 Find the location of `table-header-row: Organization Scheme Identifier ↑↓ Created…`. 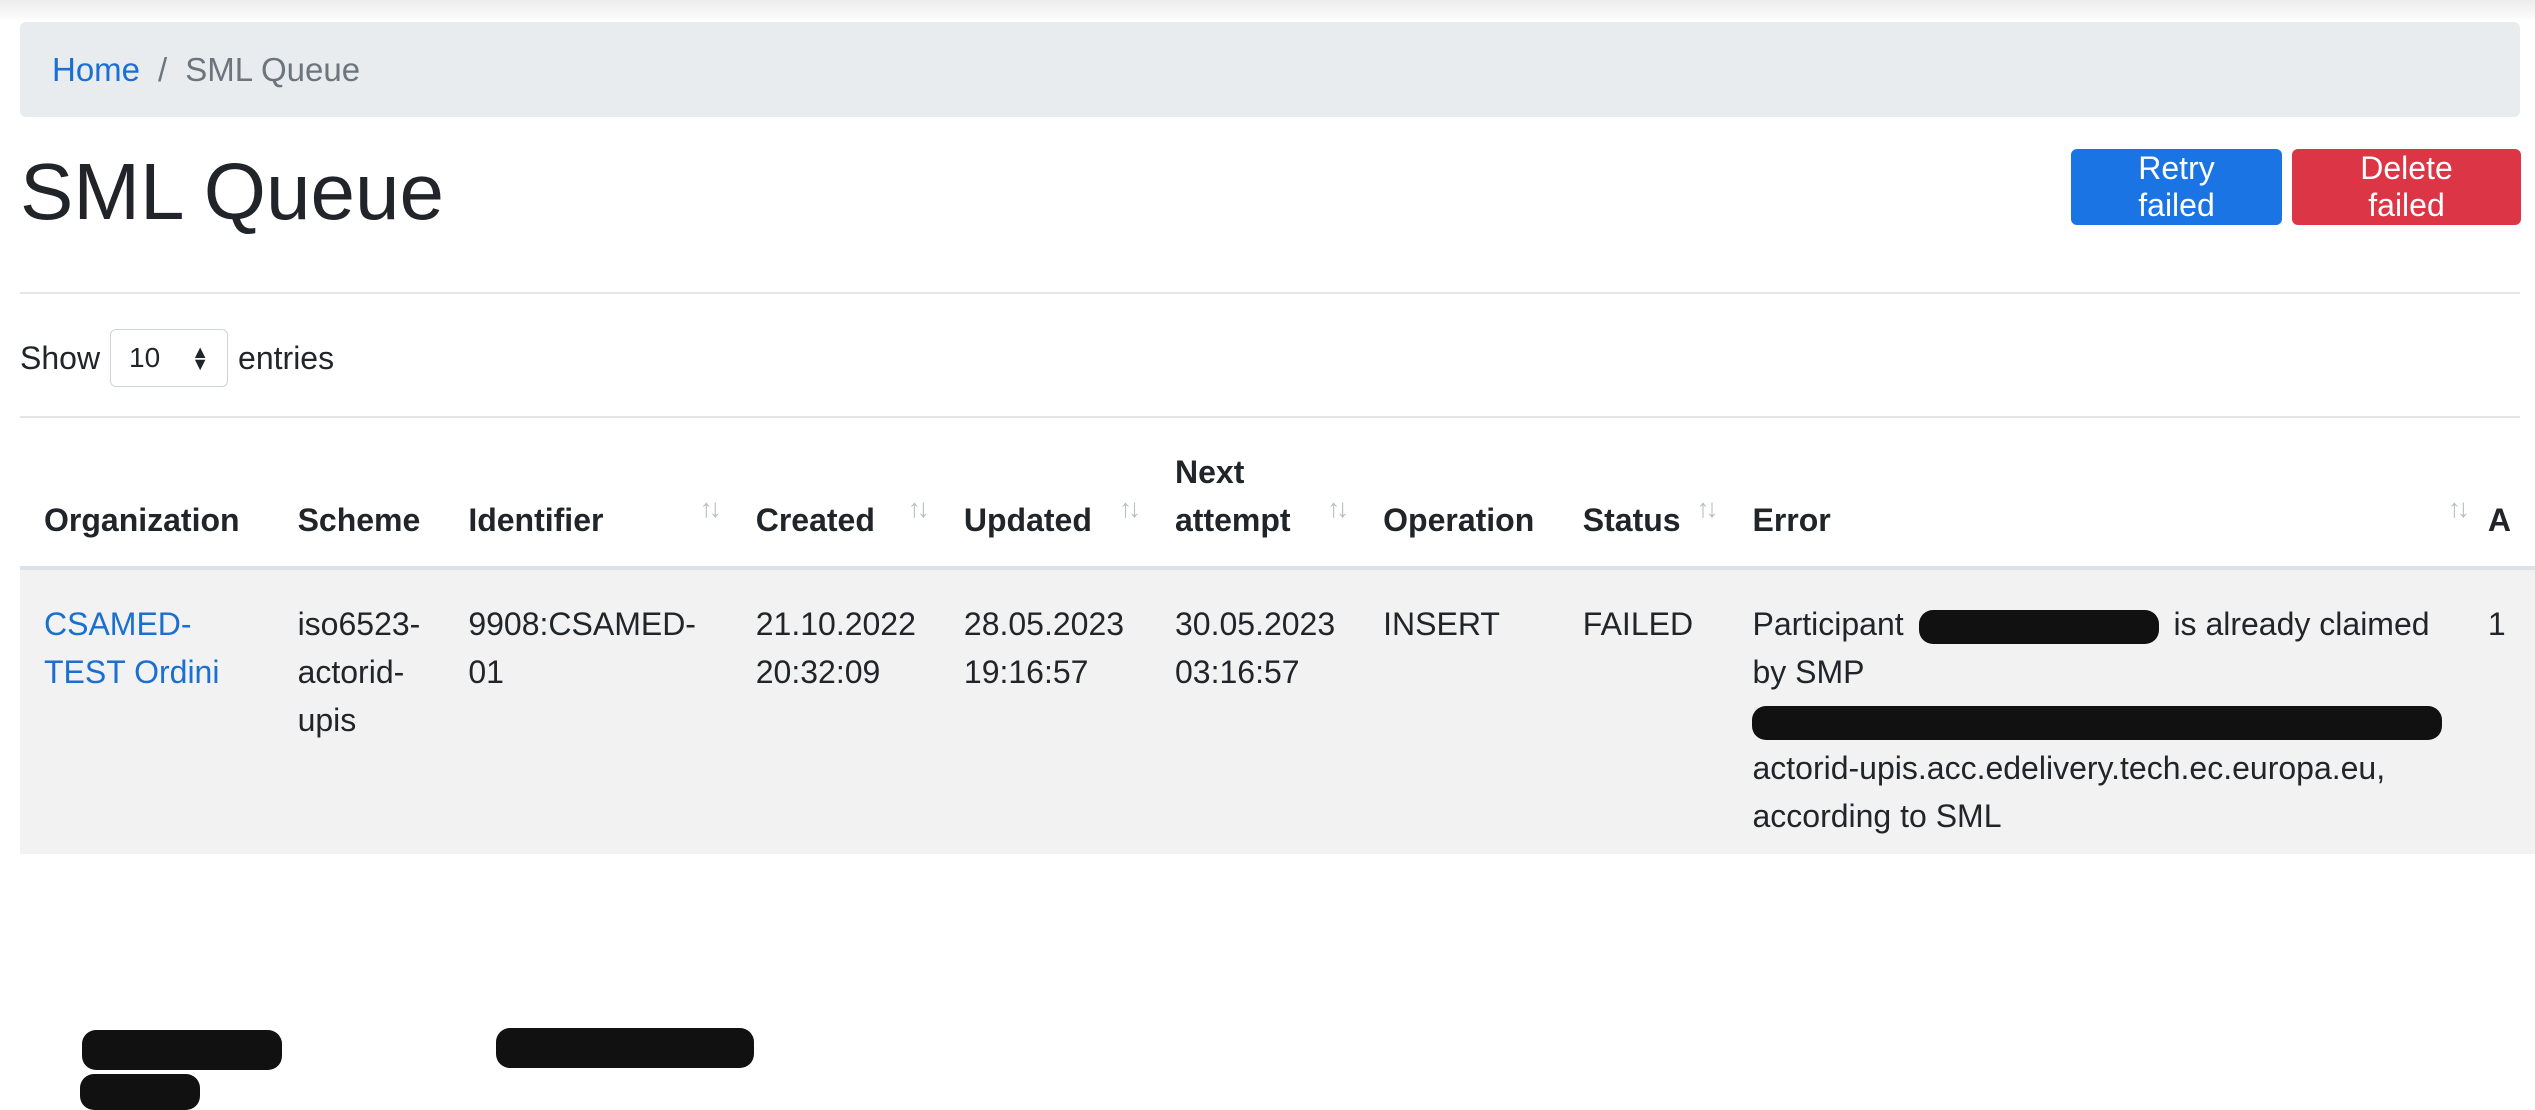

table-header-row: Organization Scheme Identifier ↑↓ Created… is located at coordinates (1277, 500).